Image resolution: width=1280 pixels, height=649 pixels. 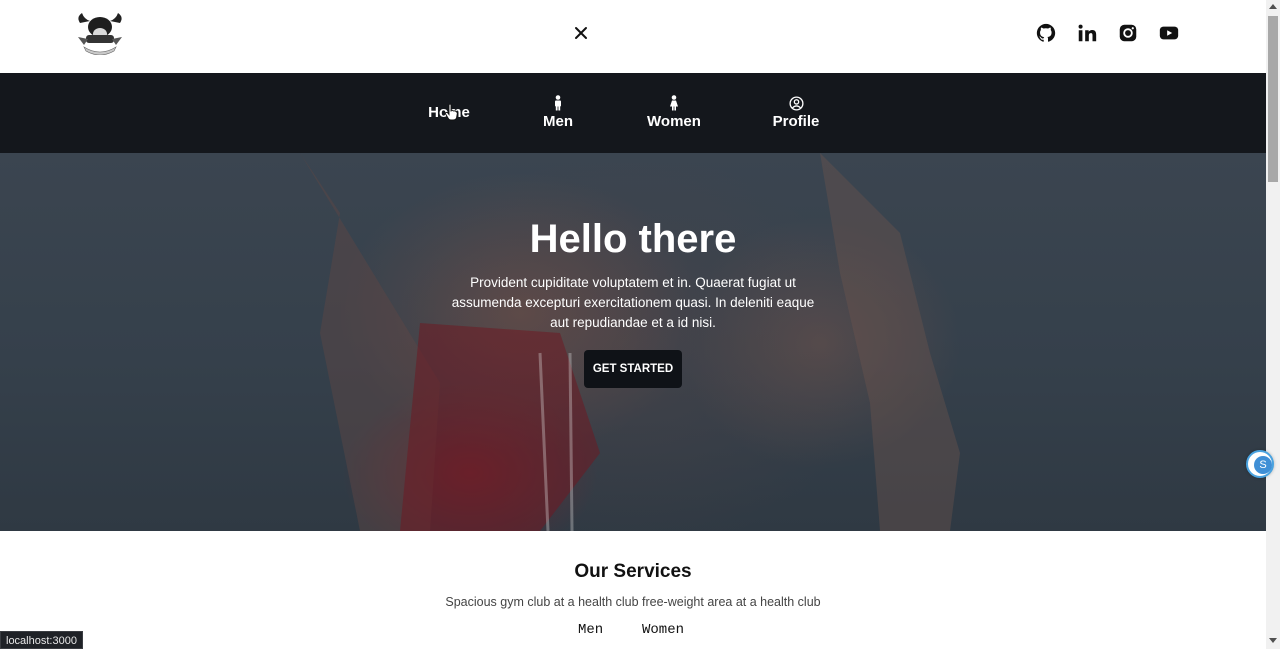 What do you see at coordinates (1273, 640) in the screenshot?
I see `scroll-down-arrow-icon` at bounding box center [1273, 640].